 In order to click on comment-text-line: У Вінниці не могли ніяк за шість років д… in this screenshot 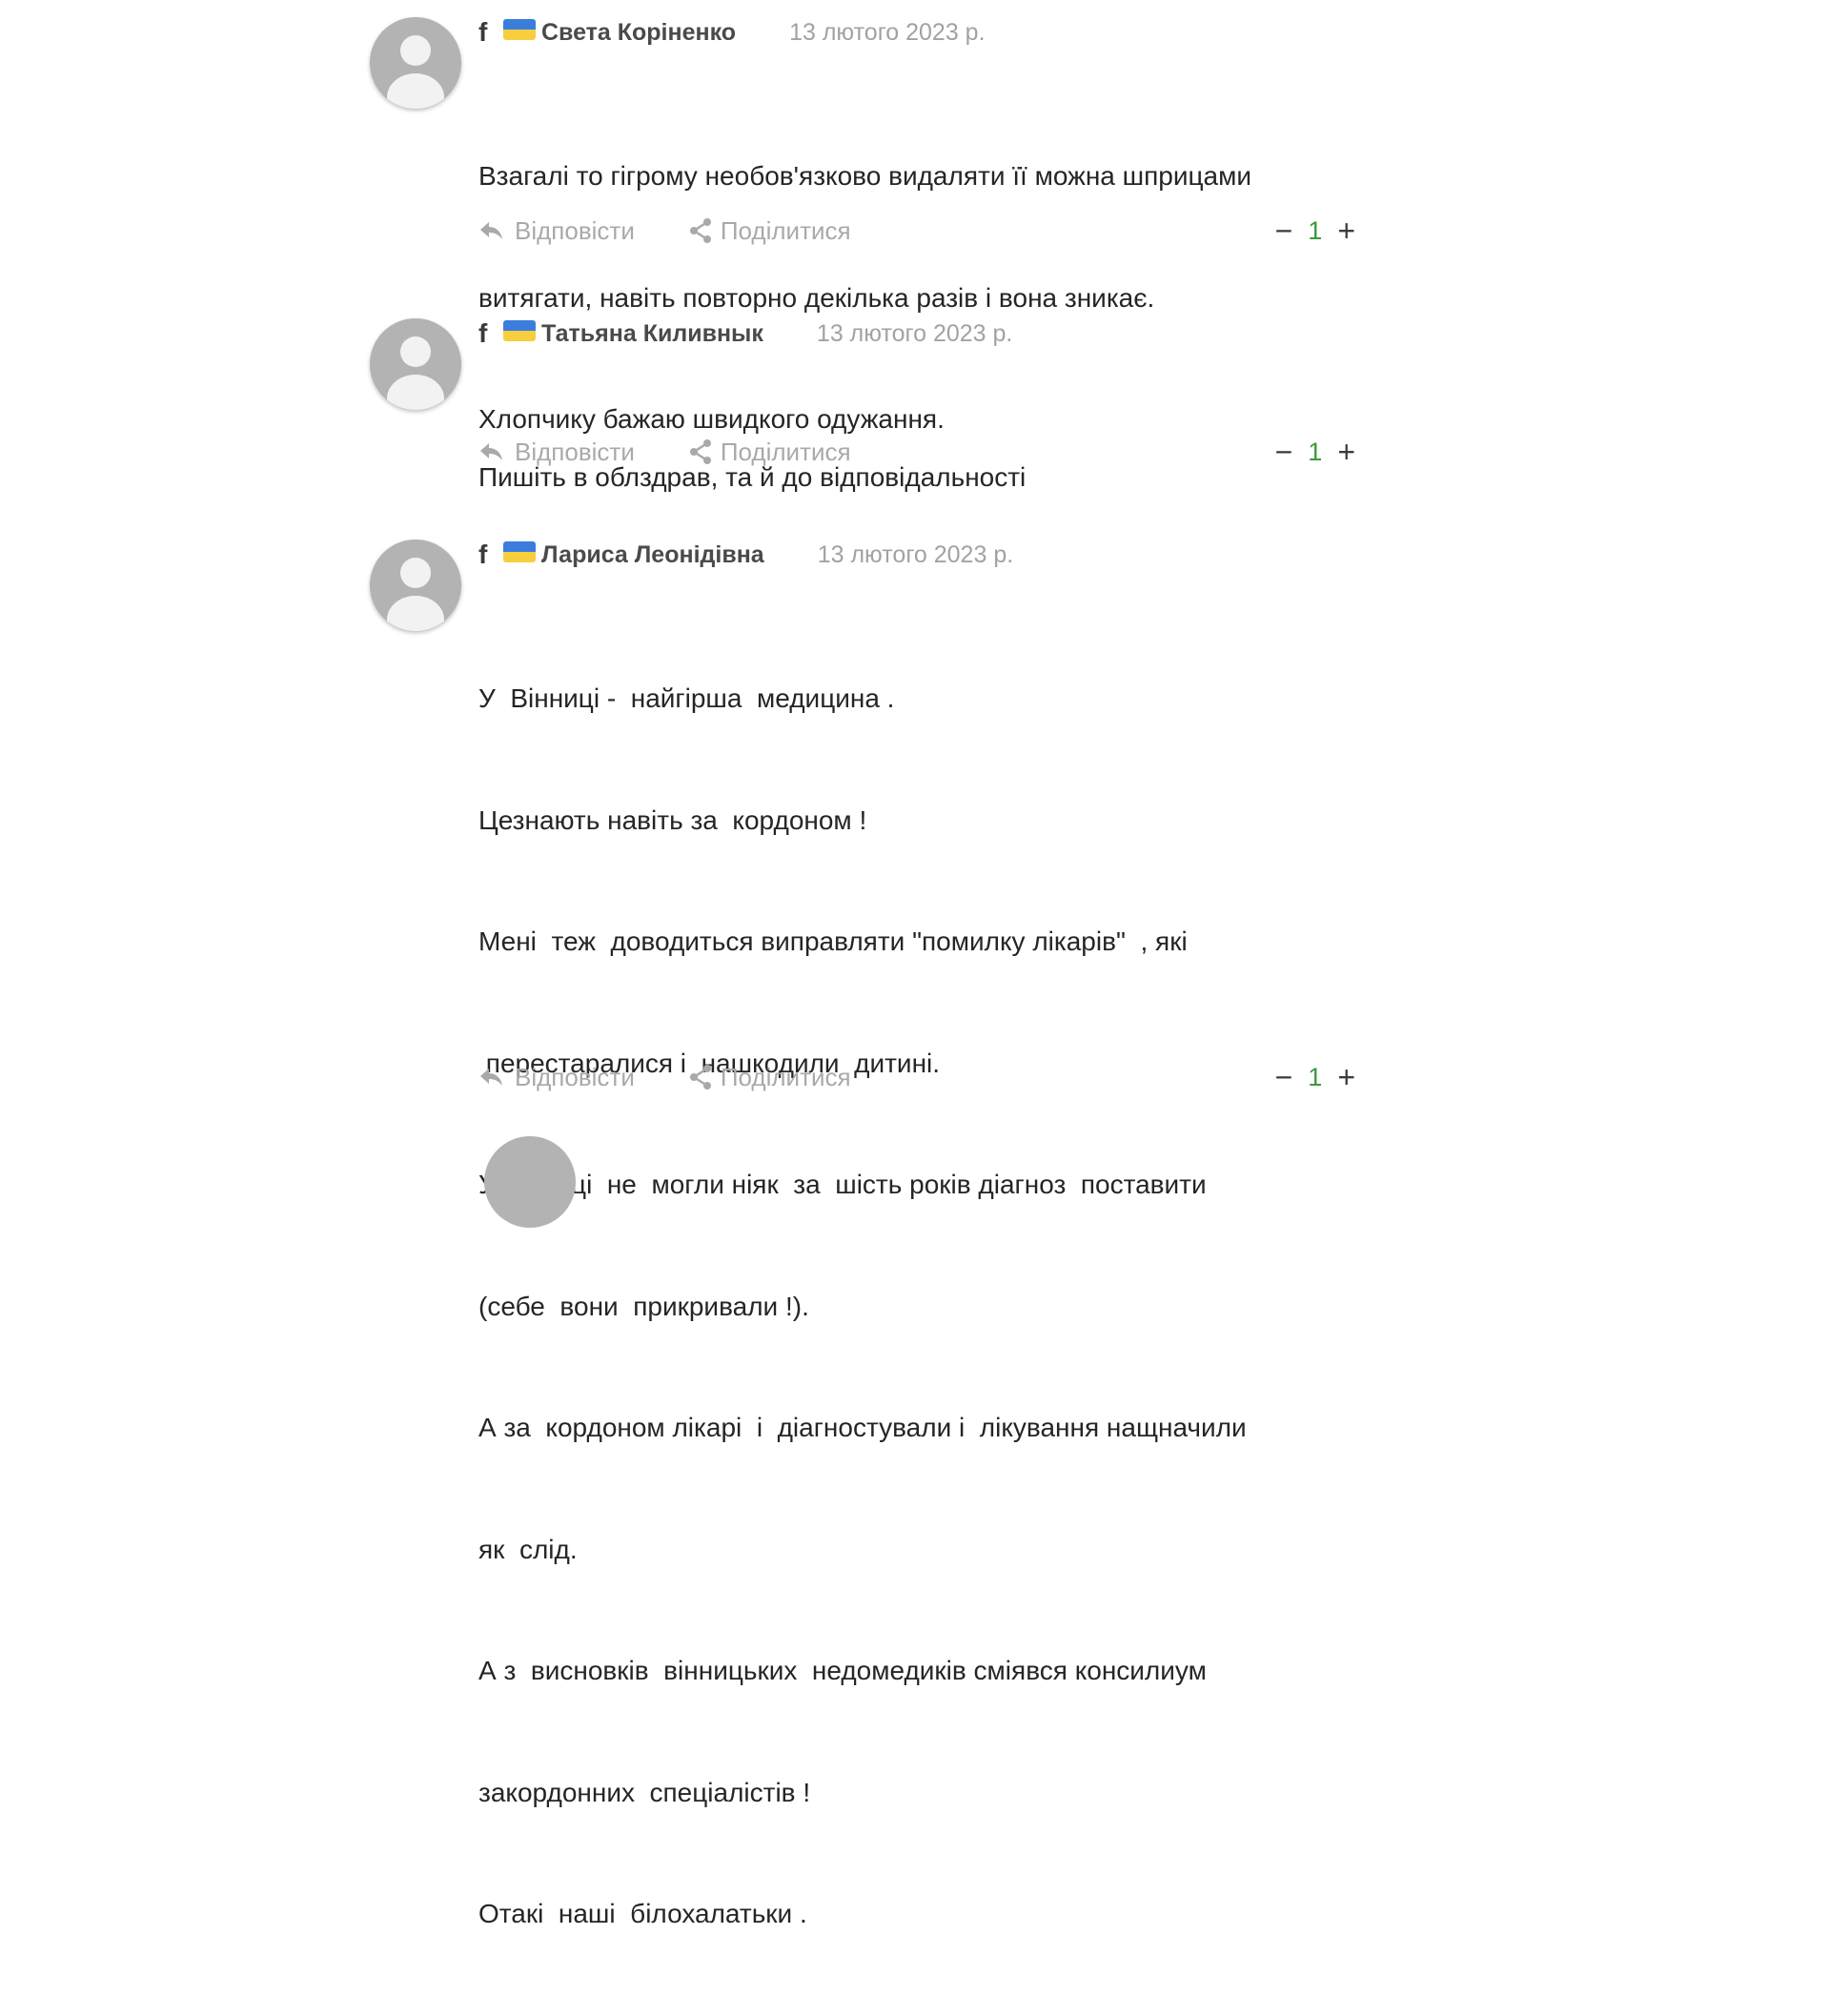, I will do `click(843, 1184)`.